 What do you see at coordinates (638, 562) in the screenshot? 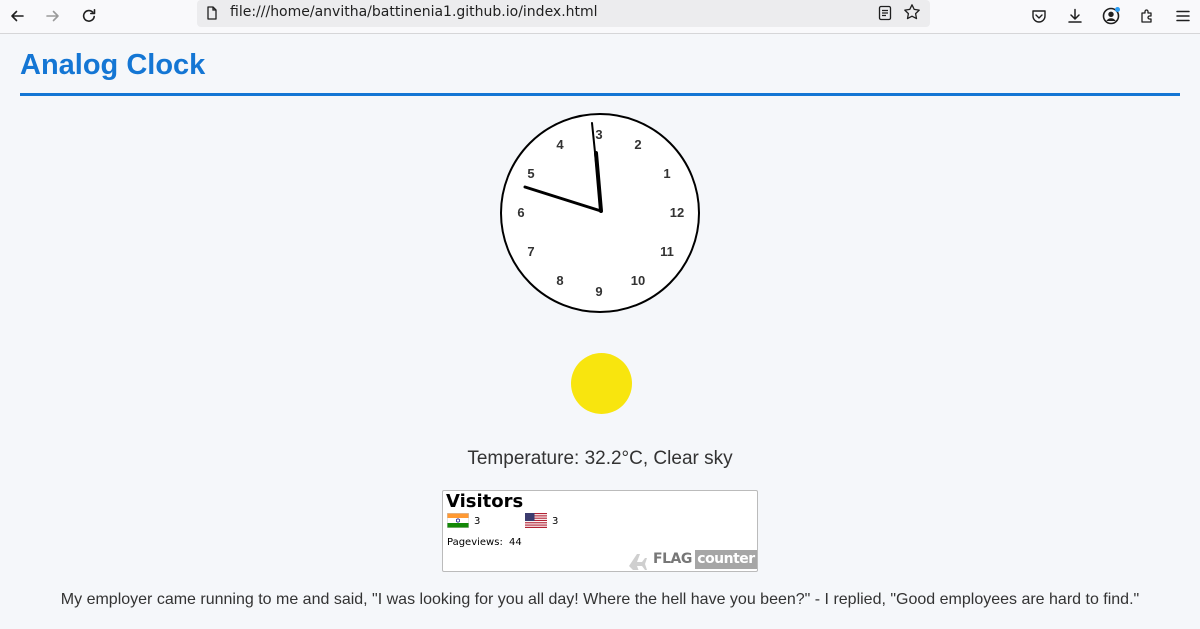
I see `plane-icon` at bounding box center [638, 562].